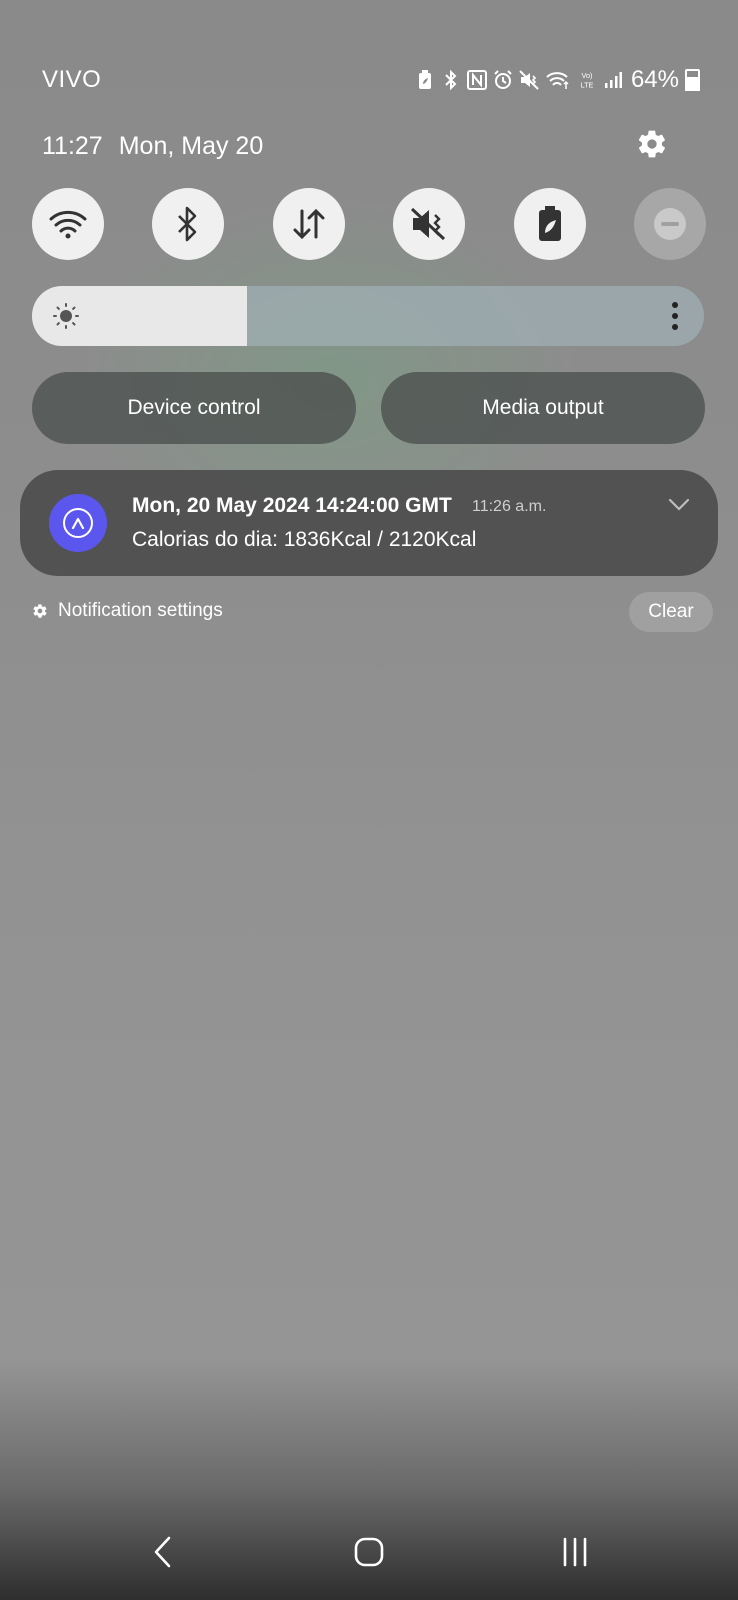 Image resolution: width=738 pixels, height=1600 pixels. I want to click on date-label: Mon, May 20, so click(191, 146).